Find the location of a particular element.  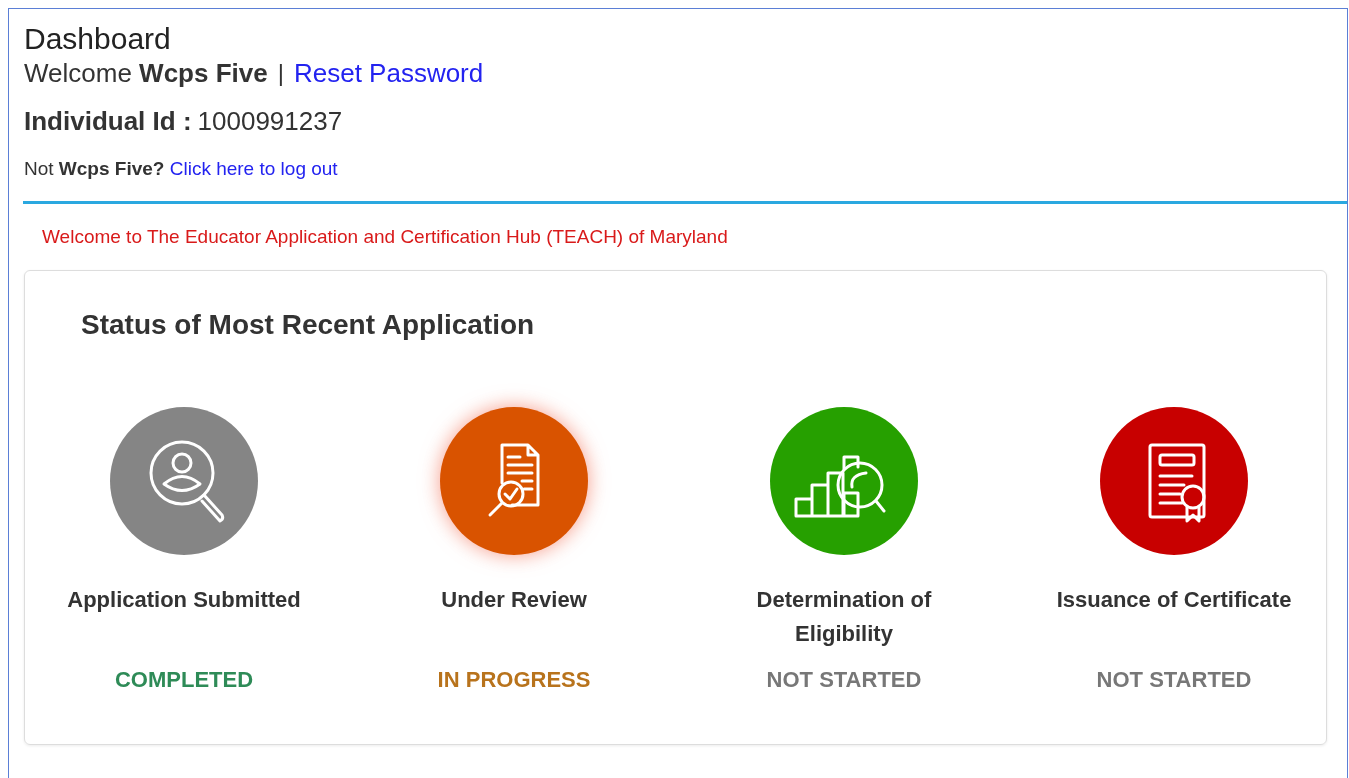

page-title: Dashboard is located at coordinates (98, 39).